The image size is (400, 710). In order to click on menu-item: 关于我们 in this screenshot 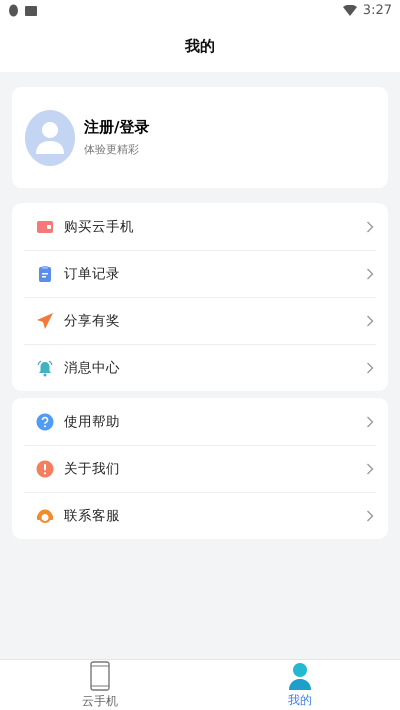, I will do `click(200, 468)`.